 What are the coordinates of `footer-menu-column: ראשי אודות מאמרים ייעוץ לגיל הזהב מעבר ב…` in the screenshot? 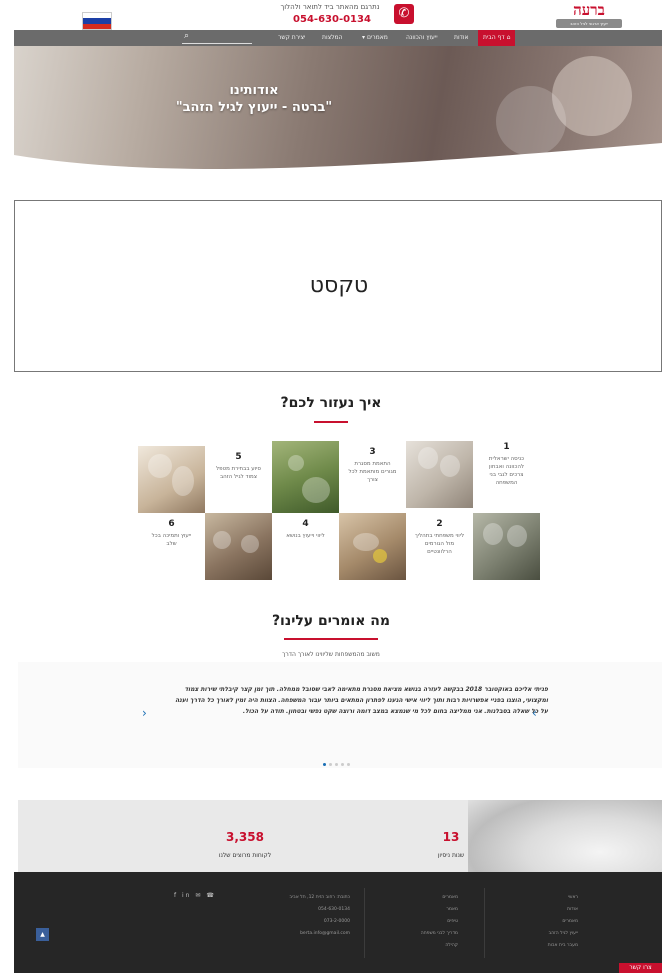 It's located at (562, 921).